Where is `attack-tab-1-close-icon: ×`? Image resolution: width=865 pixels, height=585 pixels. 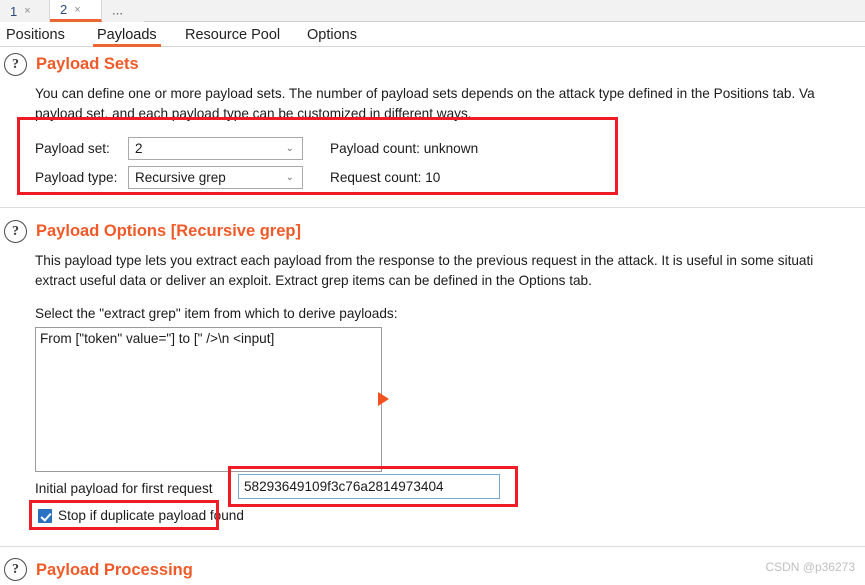 attack-tab-1-close-icon: × is located at coordinates (27, 11).